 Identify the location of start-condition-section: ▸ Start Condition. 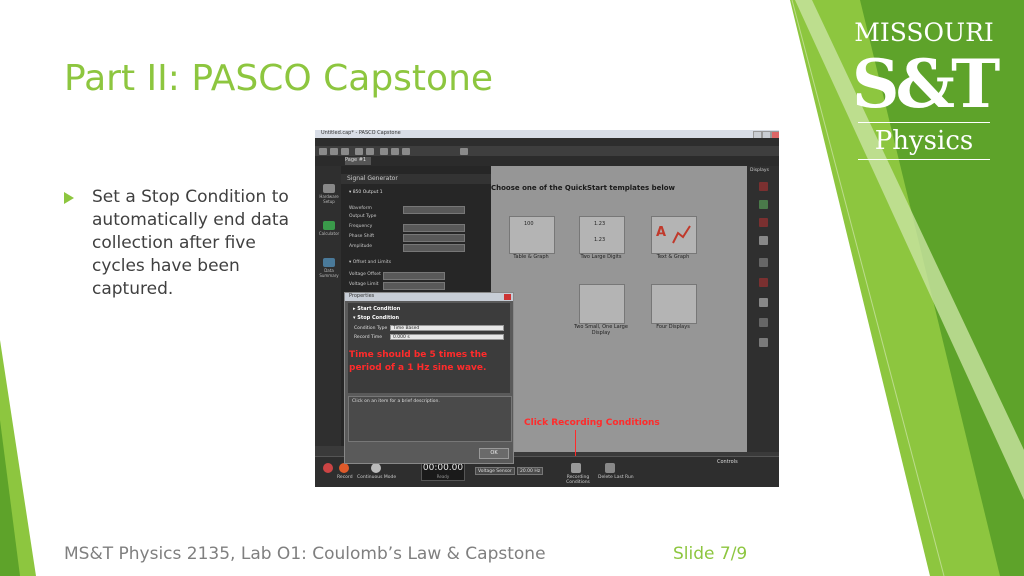
(376, 309).